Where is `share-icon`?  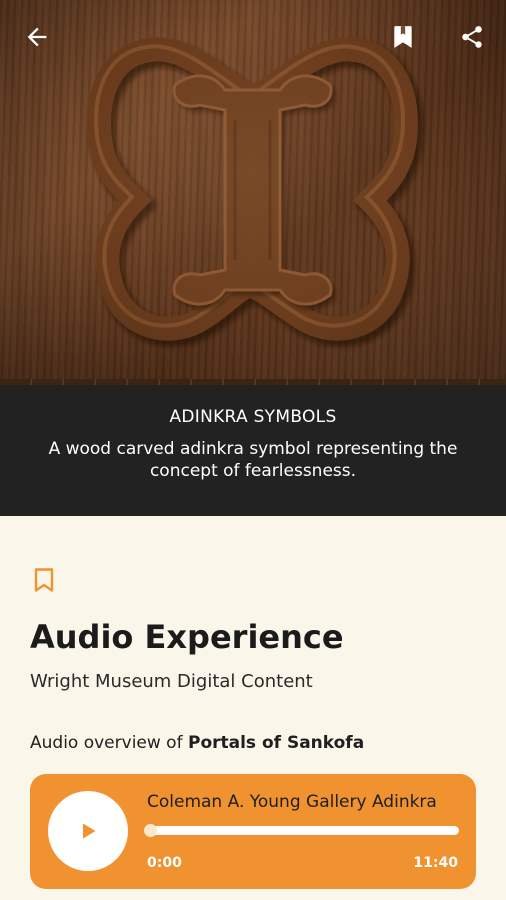
share-icon is located at coordinates (472, 37).